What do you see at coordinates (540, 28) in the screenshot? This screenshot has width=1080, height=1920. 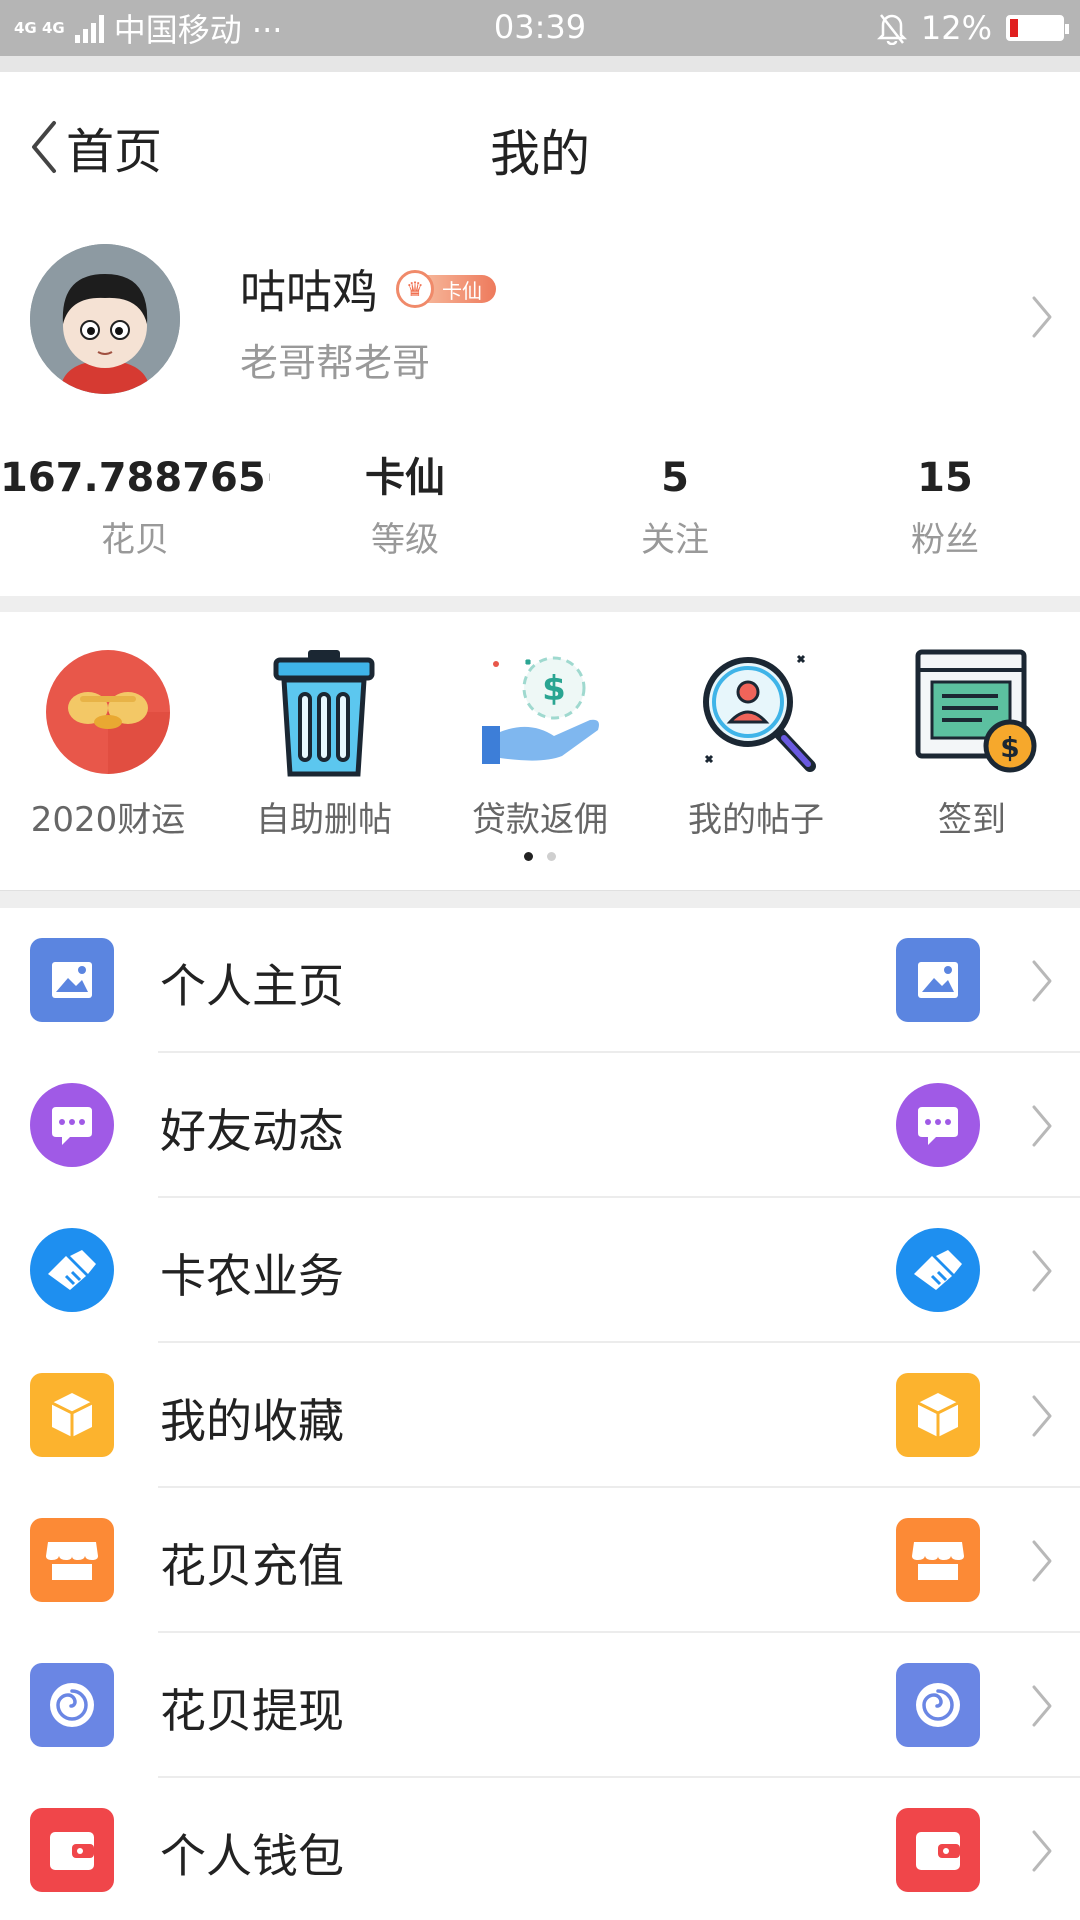 I see `status-bar: 4G 4G 中国移动 ··· 03:39 12%` at bounding box center [540, 28].